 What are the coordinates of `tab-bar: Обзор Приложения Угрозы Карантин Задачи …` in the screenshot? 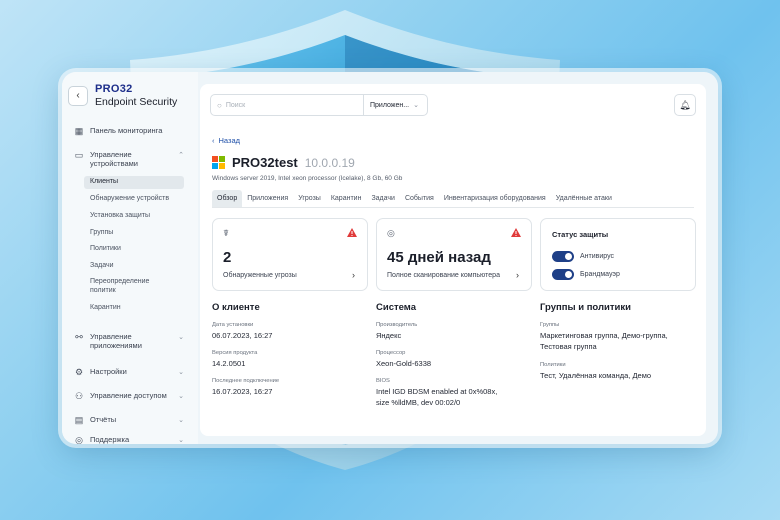 It's located at (453, 199).